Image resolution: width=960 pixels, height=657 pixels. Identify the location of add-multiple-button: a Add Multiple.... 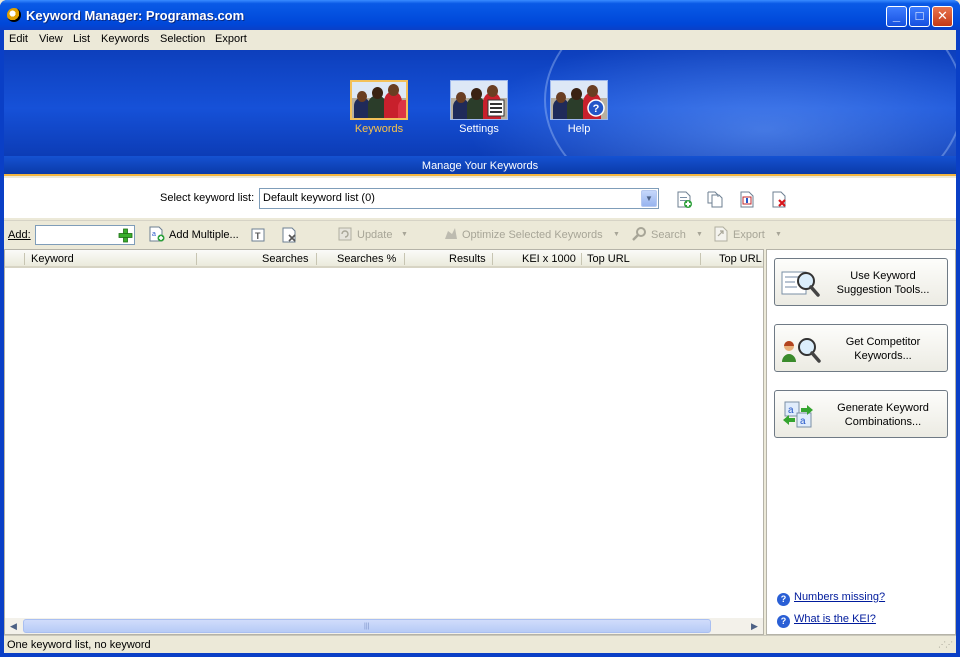
(195, 235).